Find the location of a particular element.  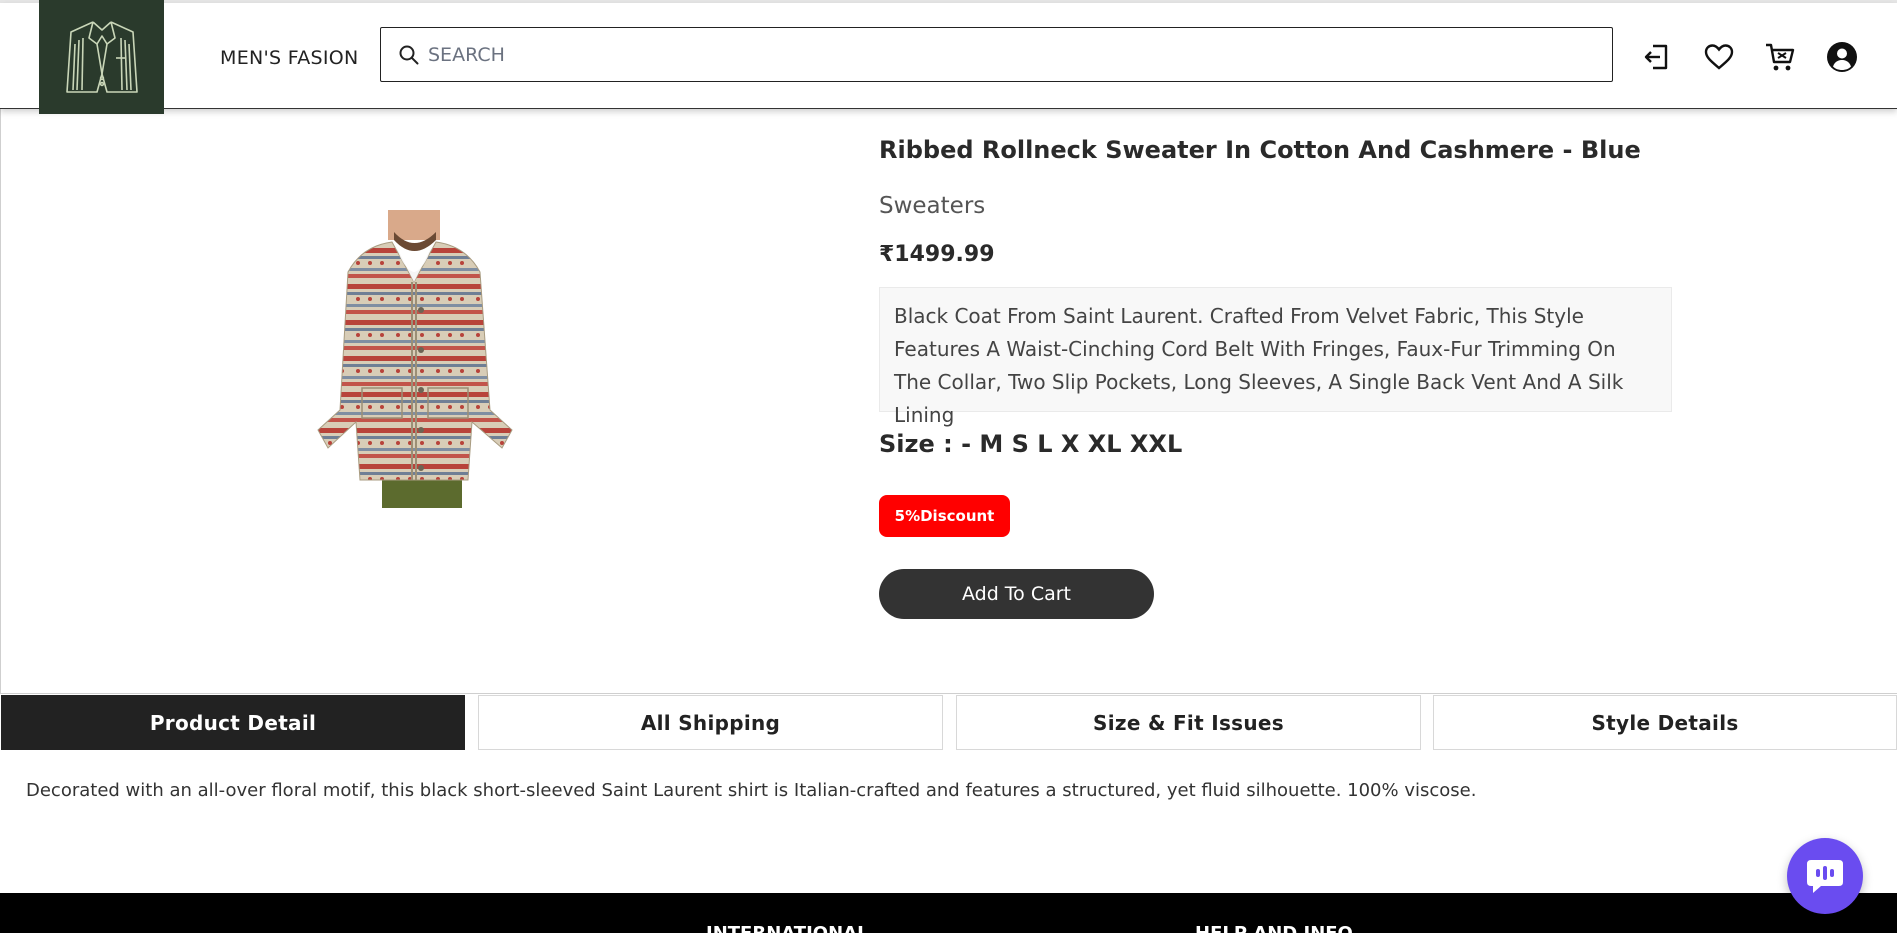

tab-product-detail: Product Detail is located at coordinates (233, 722).